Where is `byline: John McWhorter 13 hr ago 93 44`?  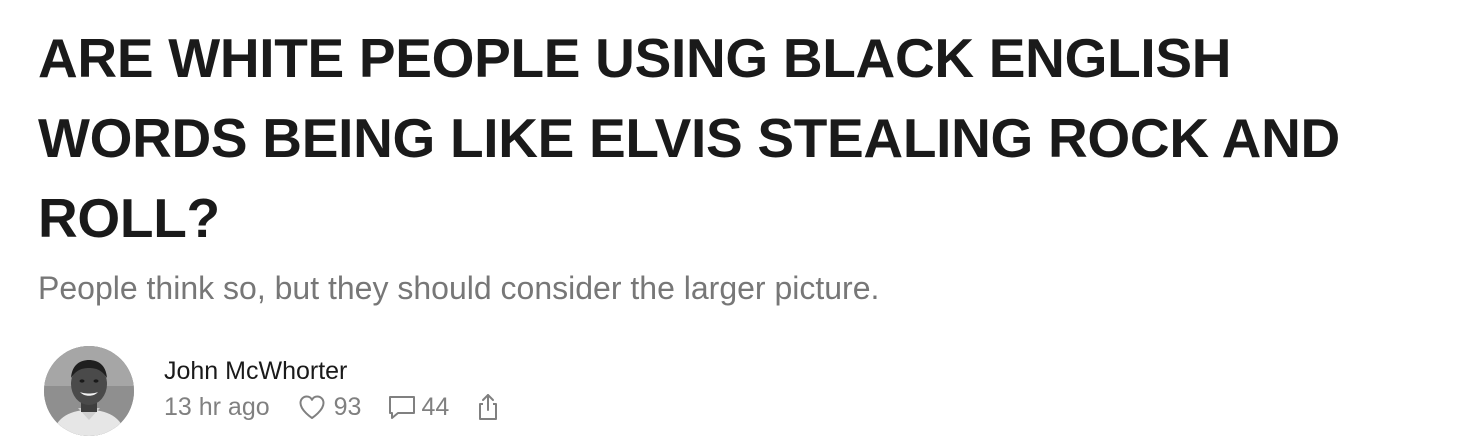 byline: John McWhorter 13 hr ago 93 44 is located at coordinates (271, 392).